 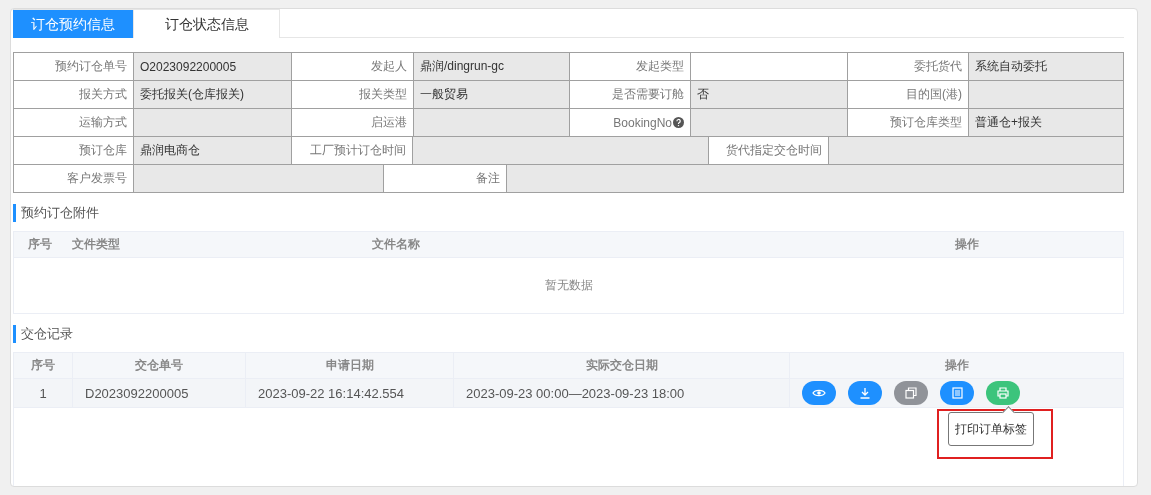 What do you see at coordinates (43, 393) in the screenshot?
I see `table-cell: 1` at bounding box center [43, 393].